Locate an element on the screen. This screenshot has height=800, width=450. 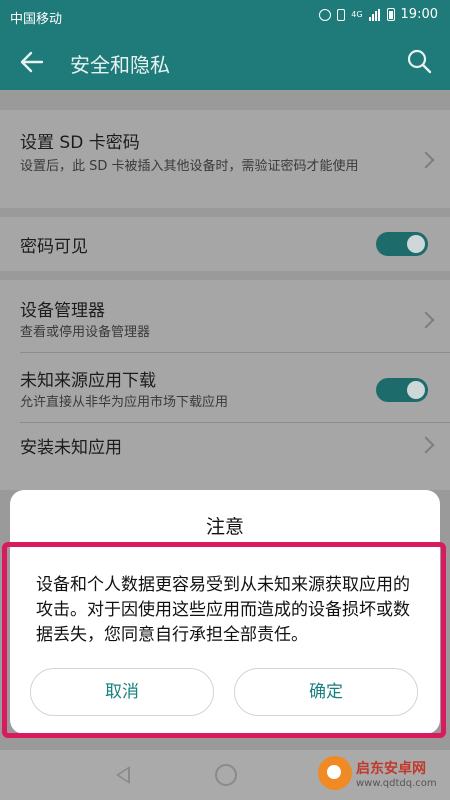
app-bar: 安全和隐私 is located at coordinates (225, 61).